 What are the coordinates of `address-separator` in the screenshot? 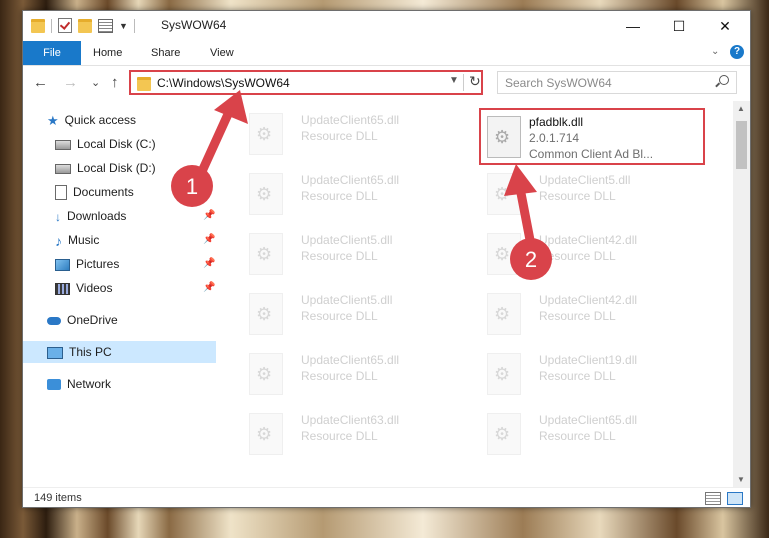 It's located at (463, 82).